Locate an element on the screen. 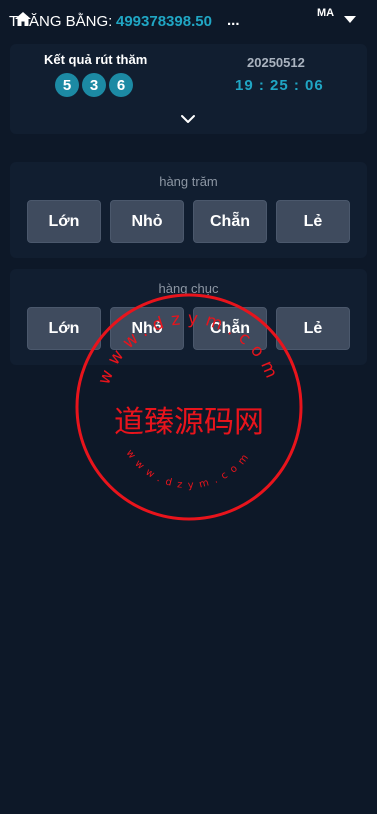 The image size is (377, 814). bet-panel-hundreds: hàng trăm Lớn Nhỏ Chẵn Lẻ is located at coordinates (188, 210).